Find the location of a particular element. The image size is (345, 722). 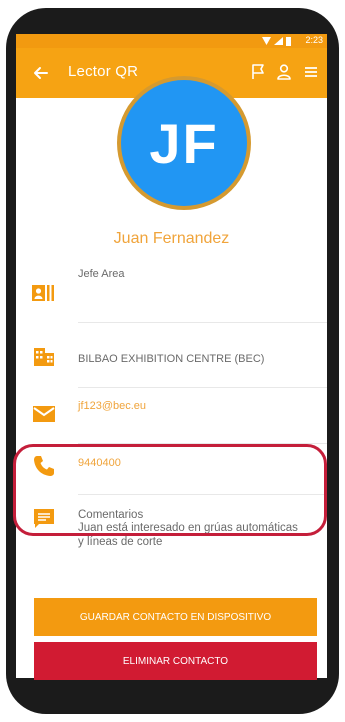

position-text: Jefe Area is located at coordinates (101, 274).